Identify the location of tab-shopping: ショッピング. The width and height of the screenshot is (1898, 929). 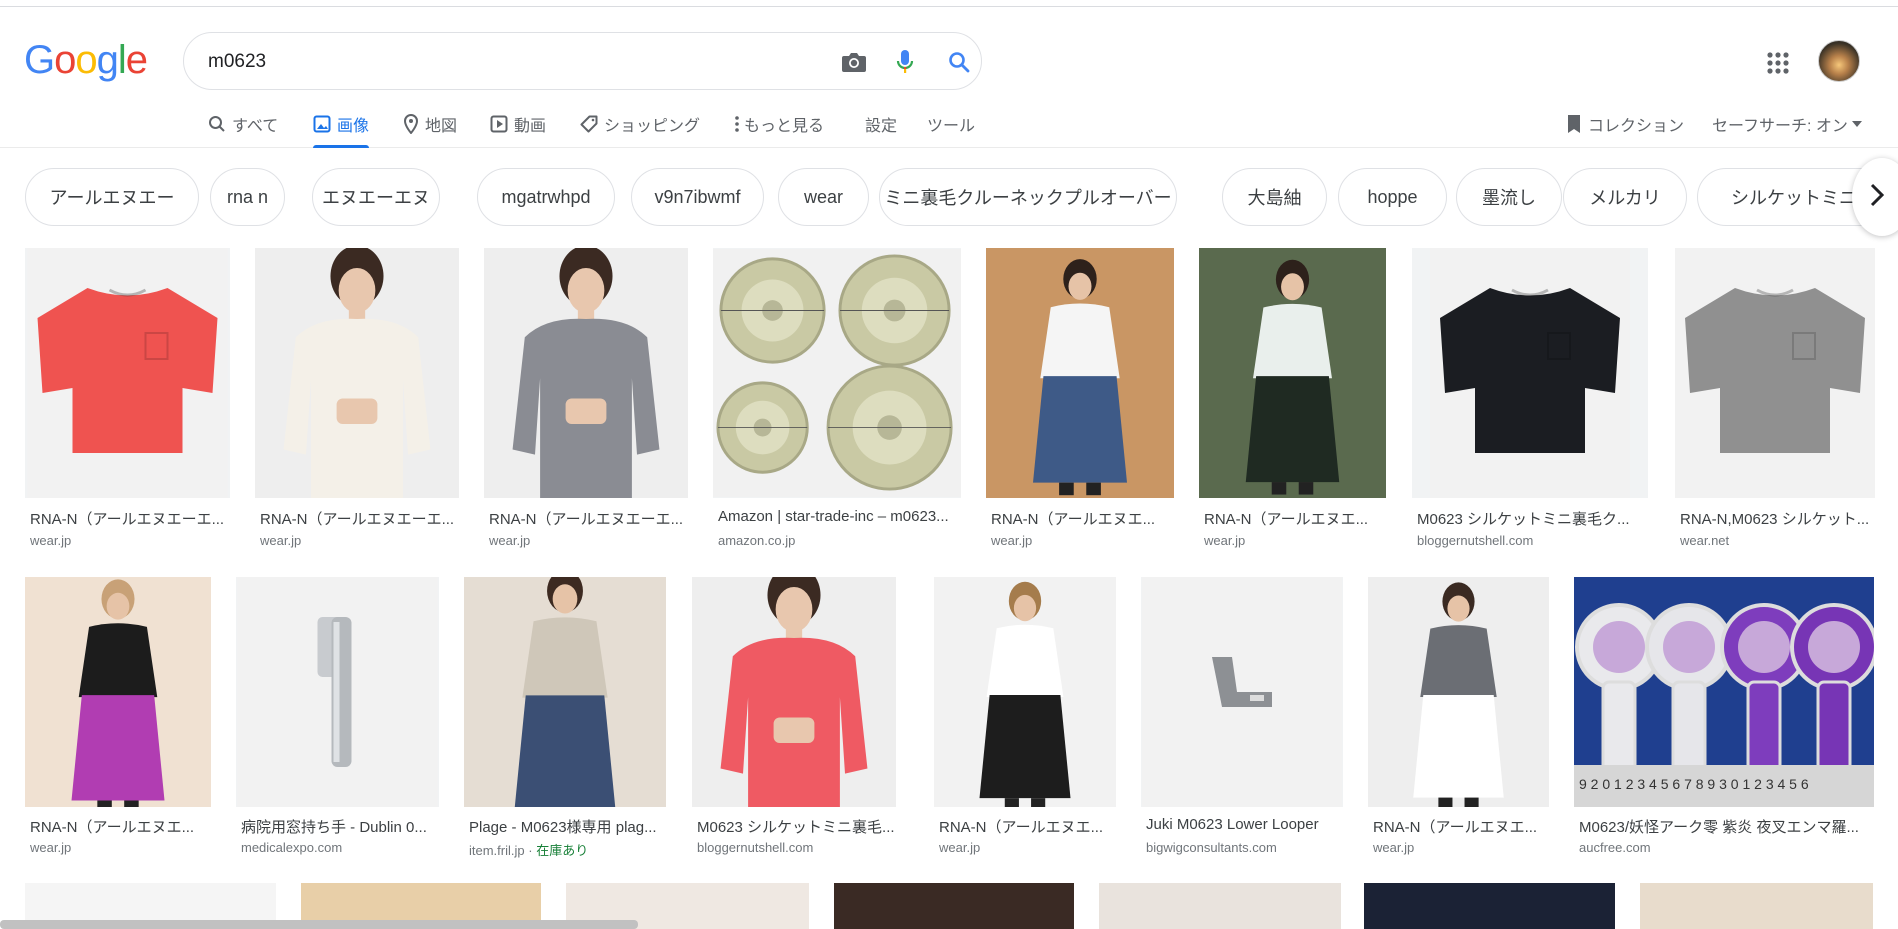
(640, 123).